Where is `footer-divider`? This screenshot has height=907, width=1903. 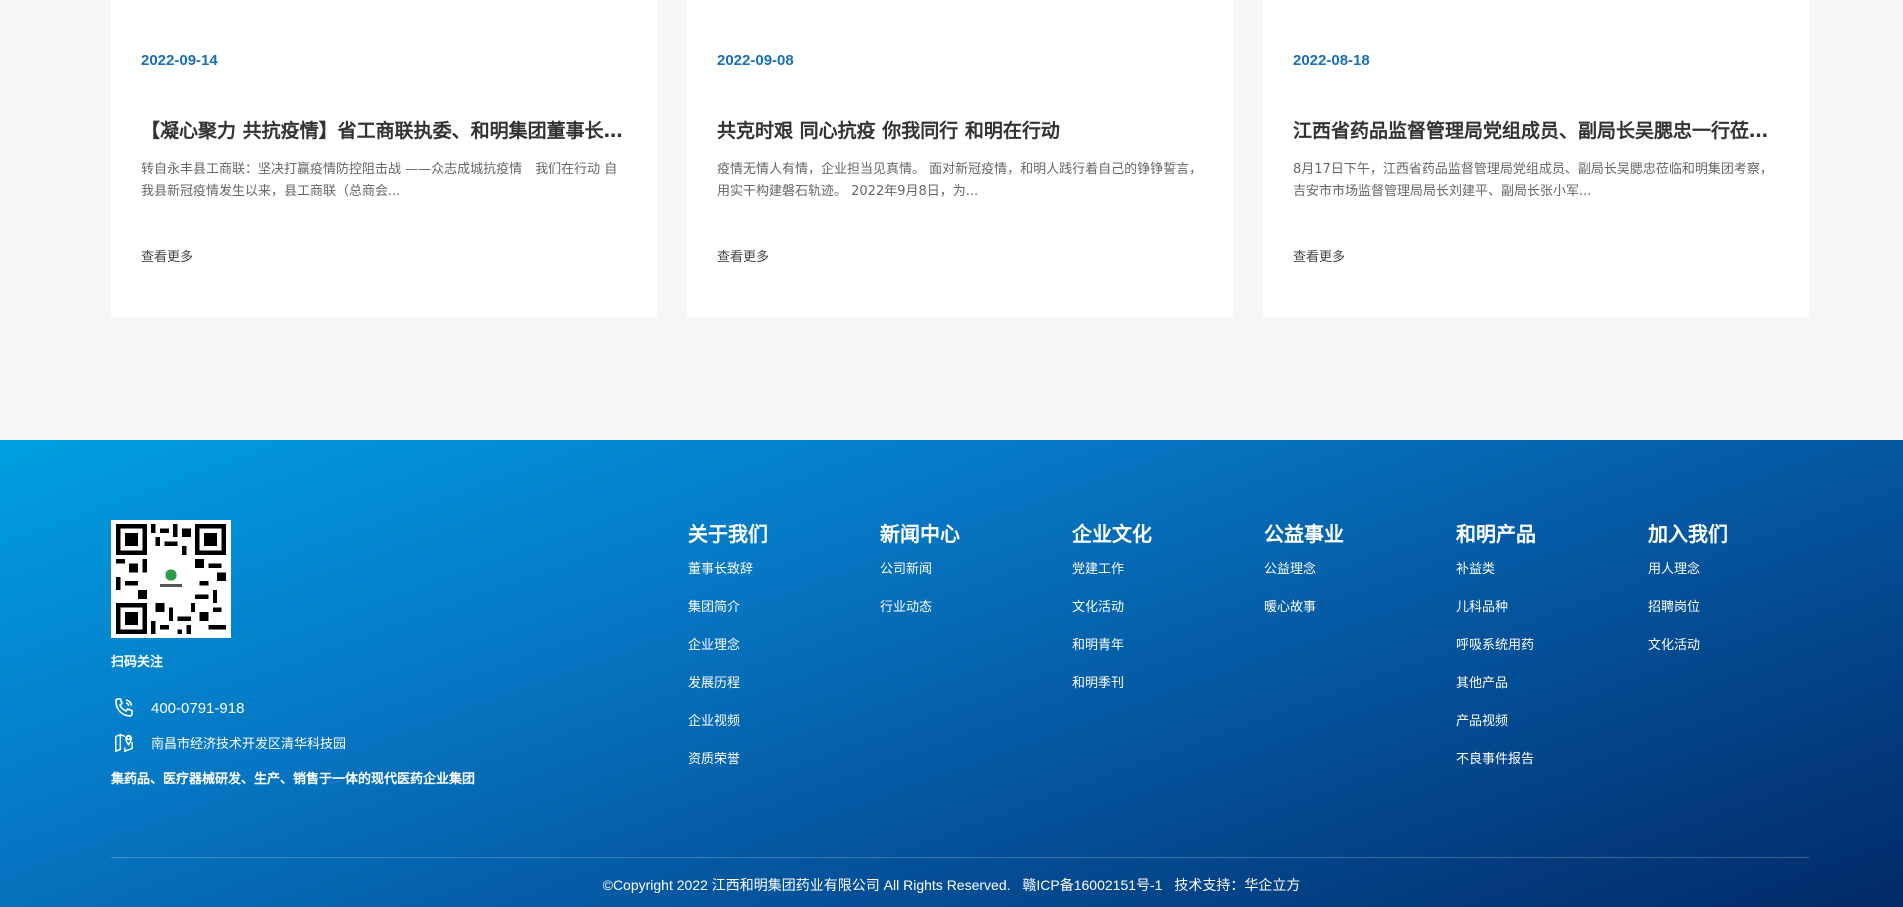 footer-divider is located at coordinates (960, 857).